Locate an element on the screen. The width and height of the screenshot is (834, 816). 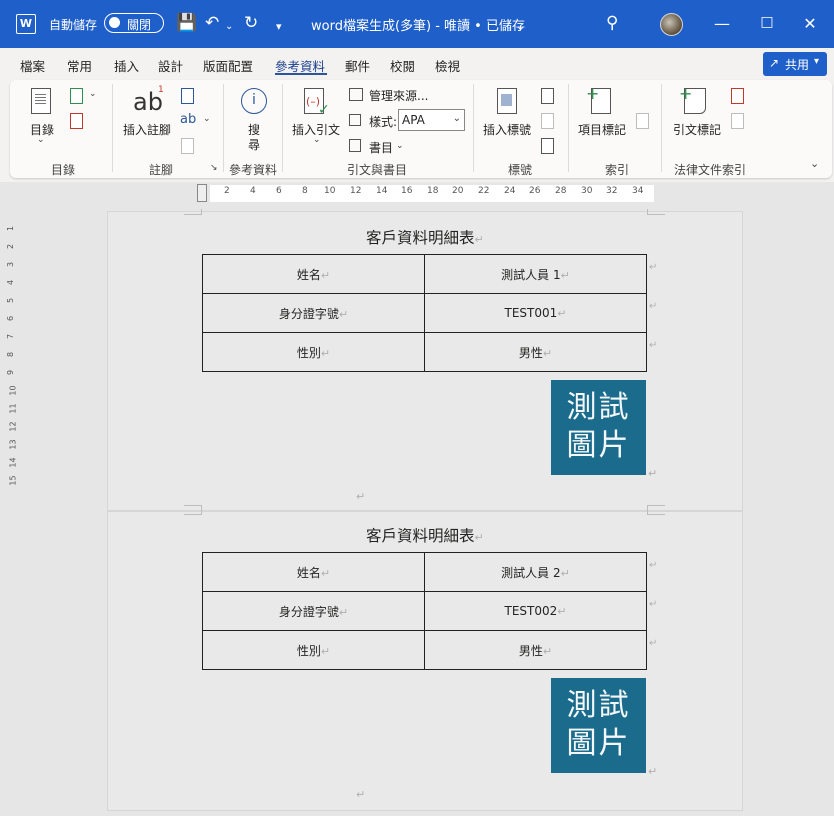
table-cell: 測試人員 1↵ is located at coordinates (535, 274).